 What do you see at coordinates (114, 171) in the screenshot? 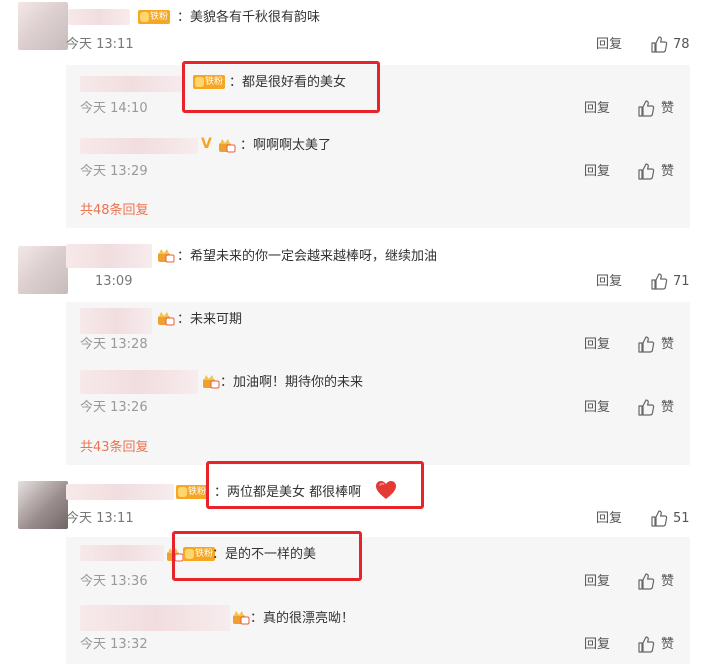
I see `reply-time: 今天 13:29` at bounding box center [114, 171].